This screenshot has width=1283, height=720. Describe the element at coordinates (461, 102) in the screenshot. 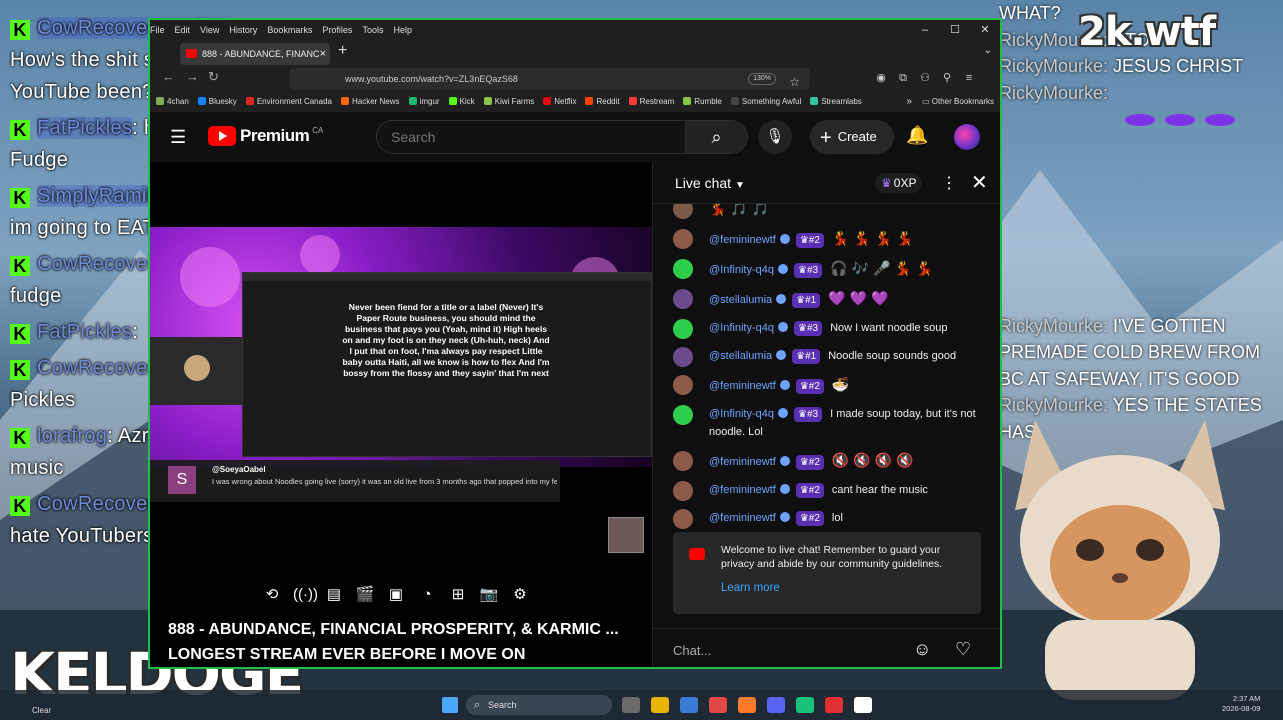

I see `bookmark-item: Kick` at that location.